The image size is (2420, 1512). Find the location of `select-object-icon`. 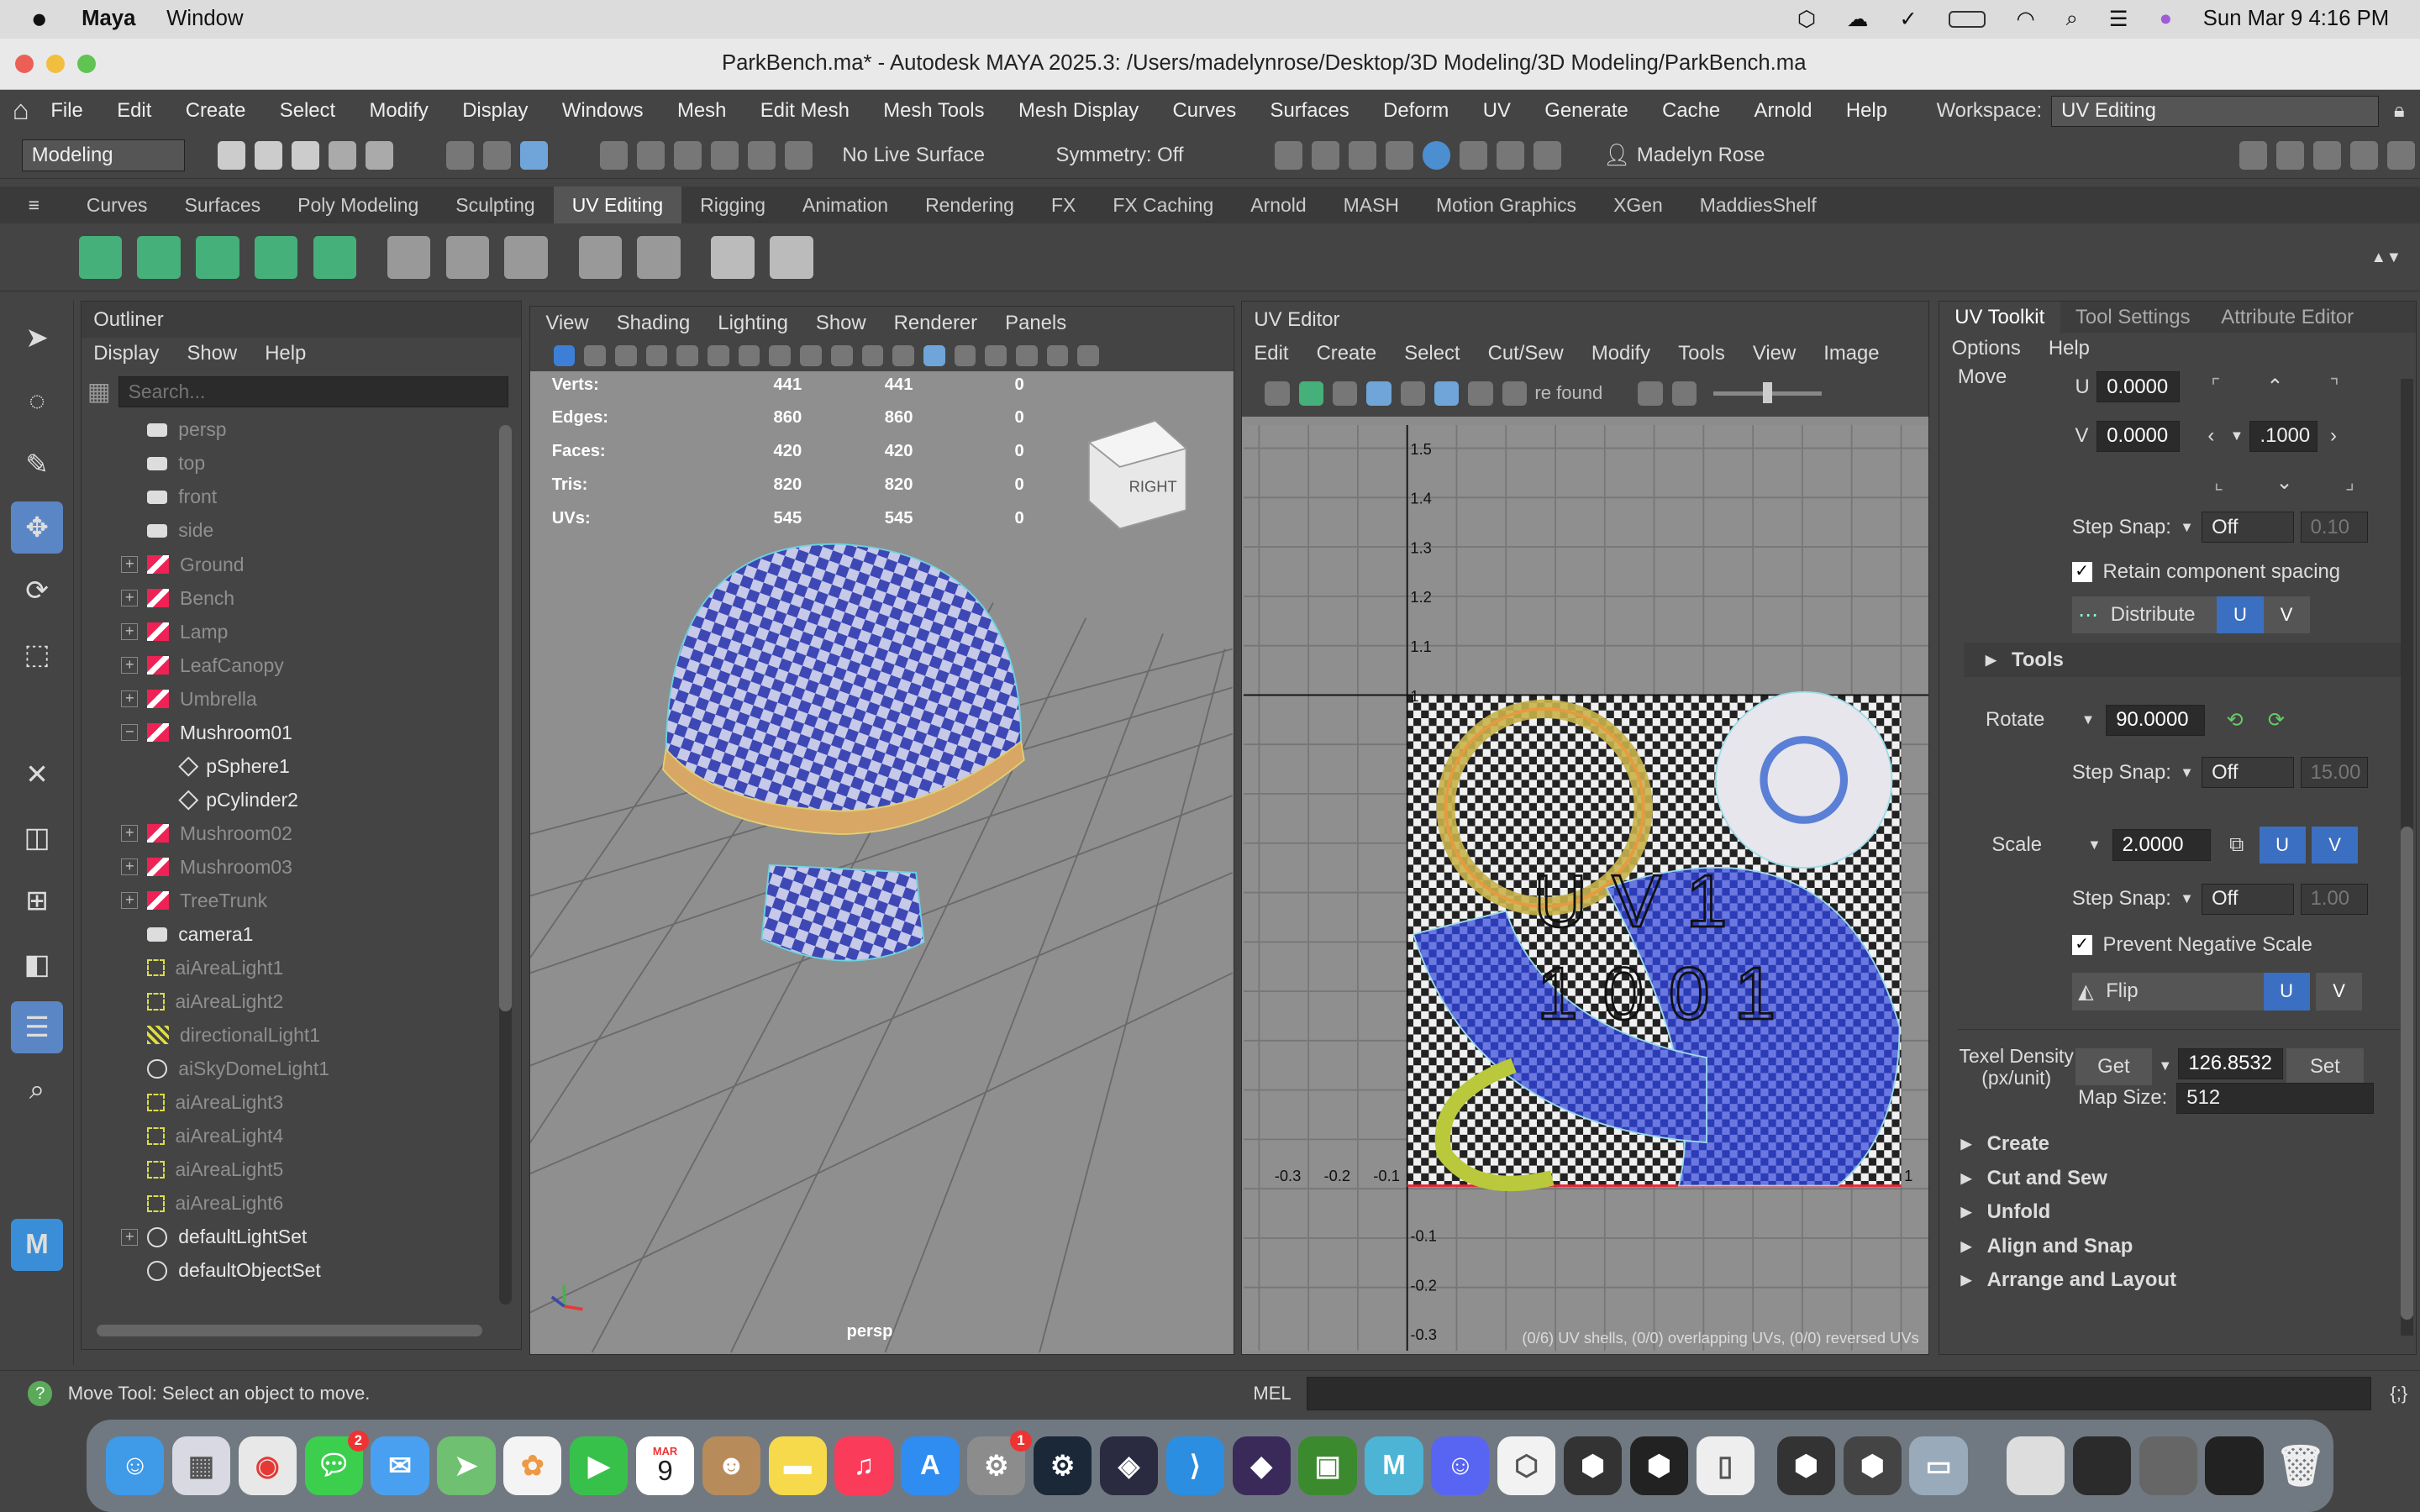

select-object-icon is located at coordinates (496, 155).